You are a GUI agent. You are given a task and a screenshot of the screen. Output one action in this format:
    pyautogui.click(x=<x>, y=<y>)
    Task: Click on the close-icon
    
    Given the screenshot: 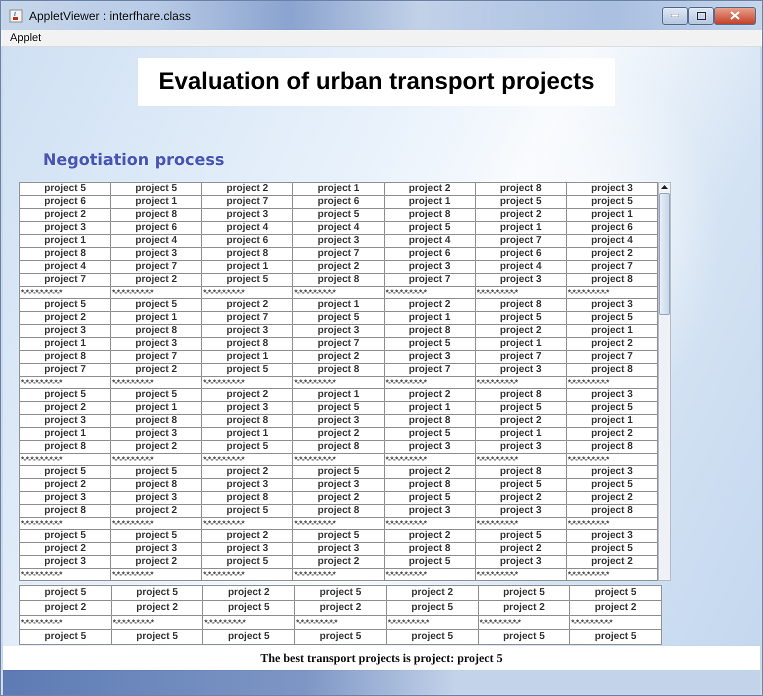 What is the action you would take?
    pyautogui.click(x=735, y=15)
    